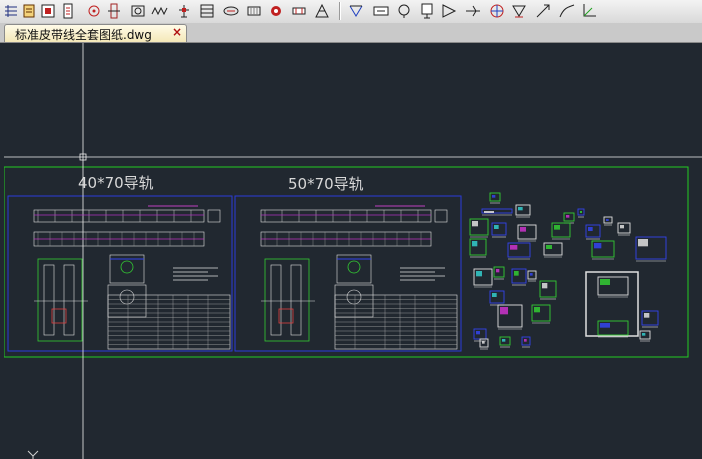  I want to click on drawing-frame-left, so click(120, 273).